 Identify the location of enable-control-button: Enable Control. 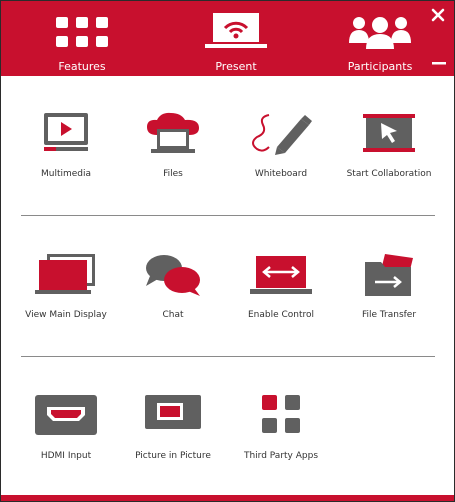
(281, 302).